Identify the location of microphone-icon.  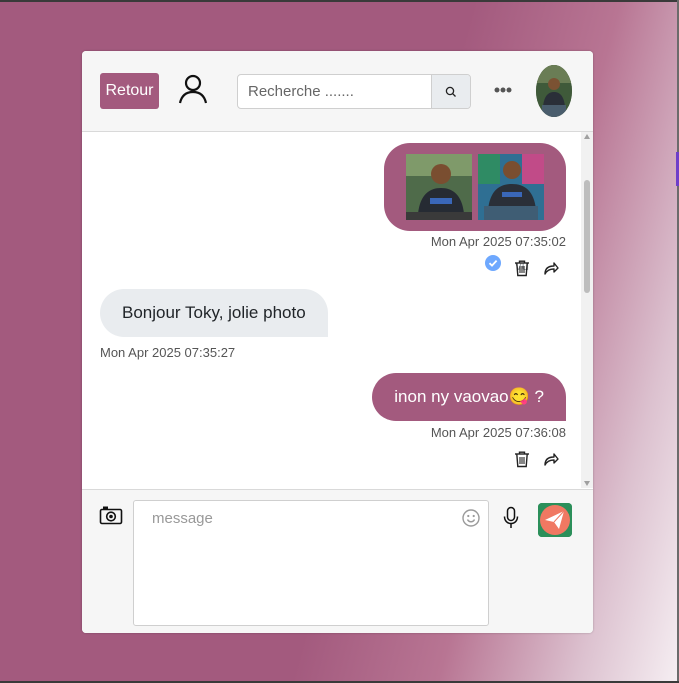
(511, 518).